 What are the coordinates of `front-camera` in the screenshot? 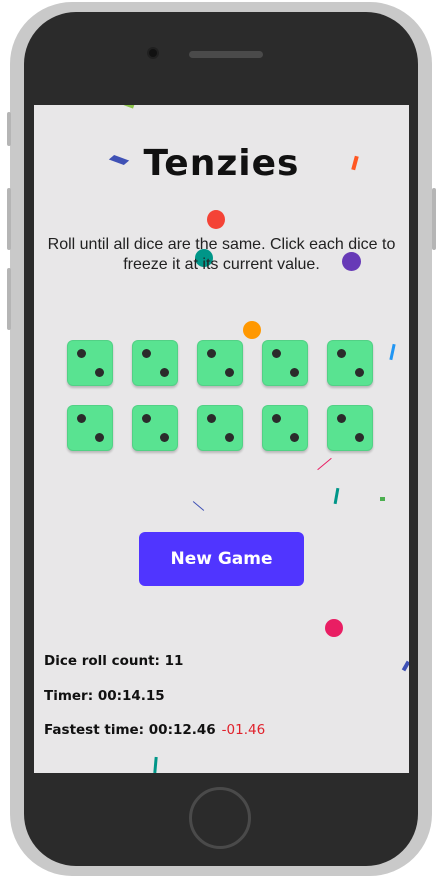 It's located at (153, 53).